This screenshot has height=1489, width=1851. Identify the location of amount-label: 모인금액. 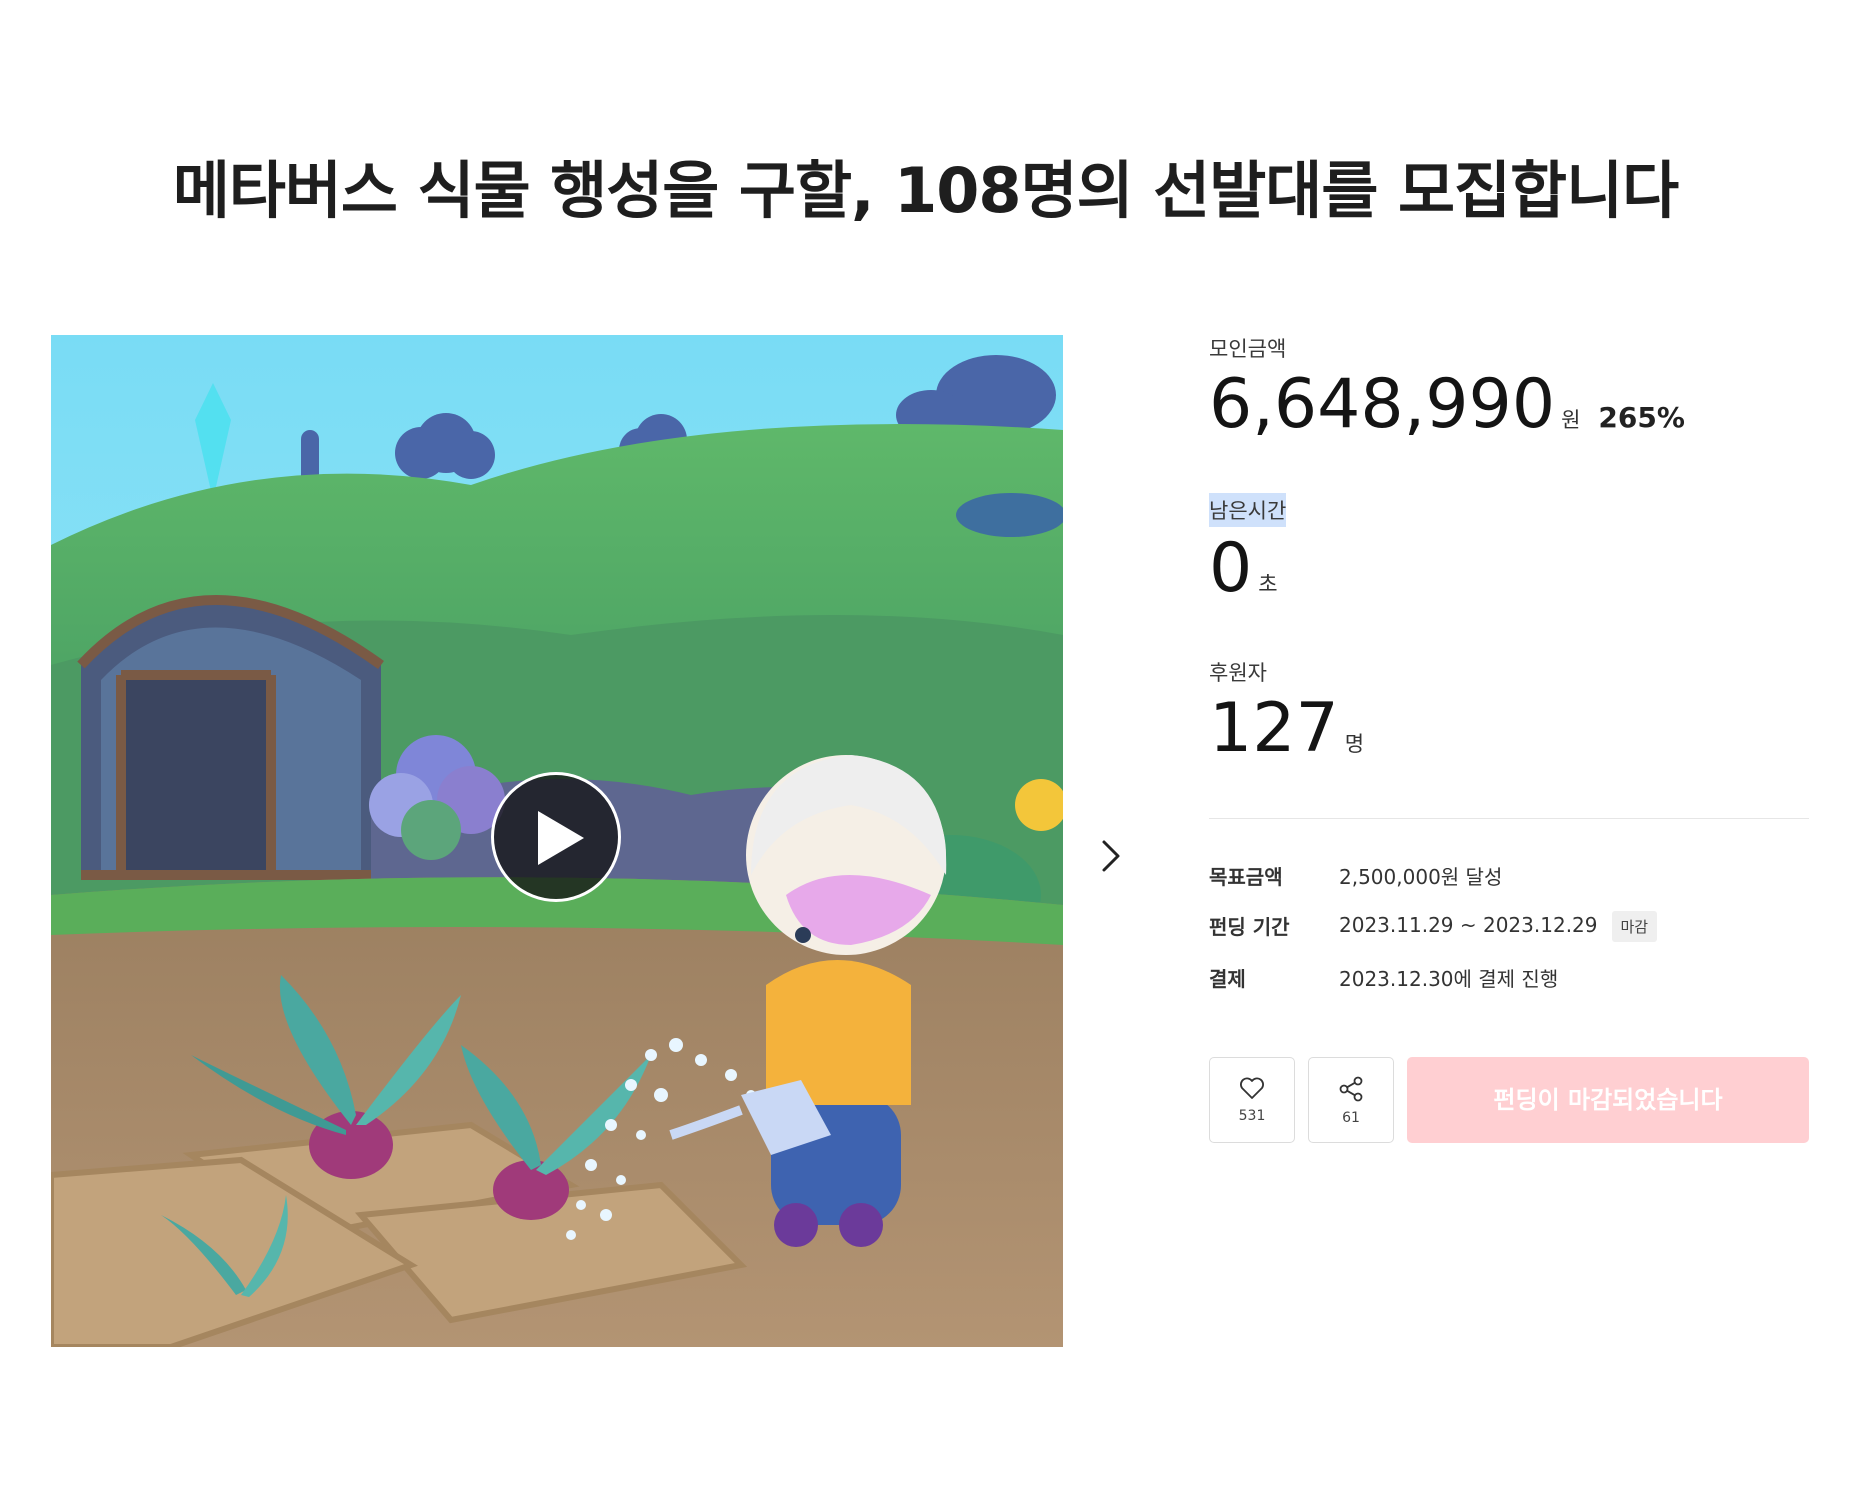
(1248, 349).